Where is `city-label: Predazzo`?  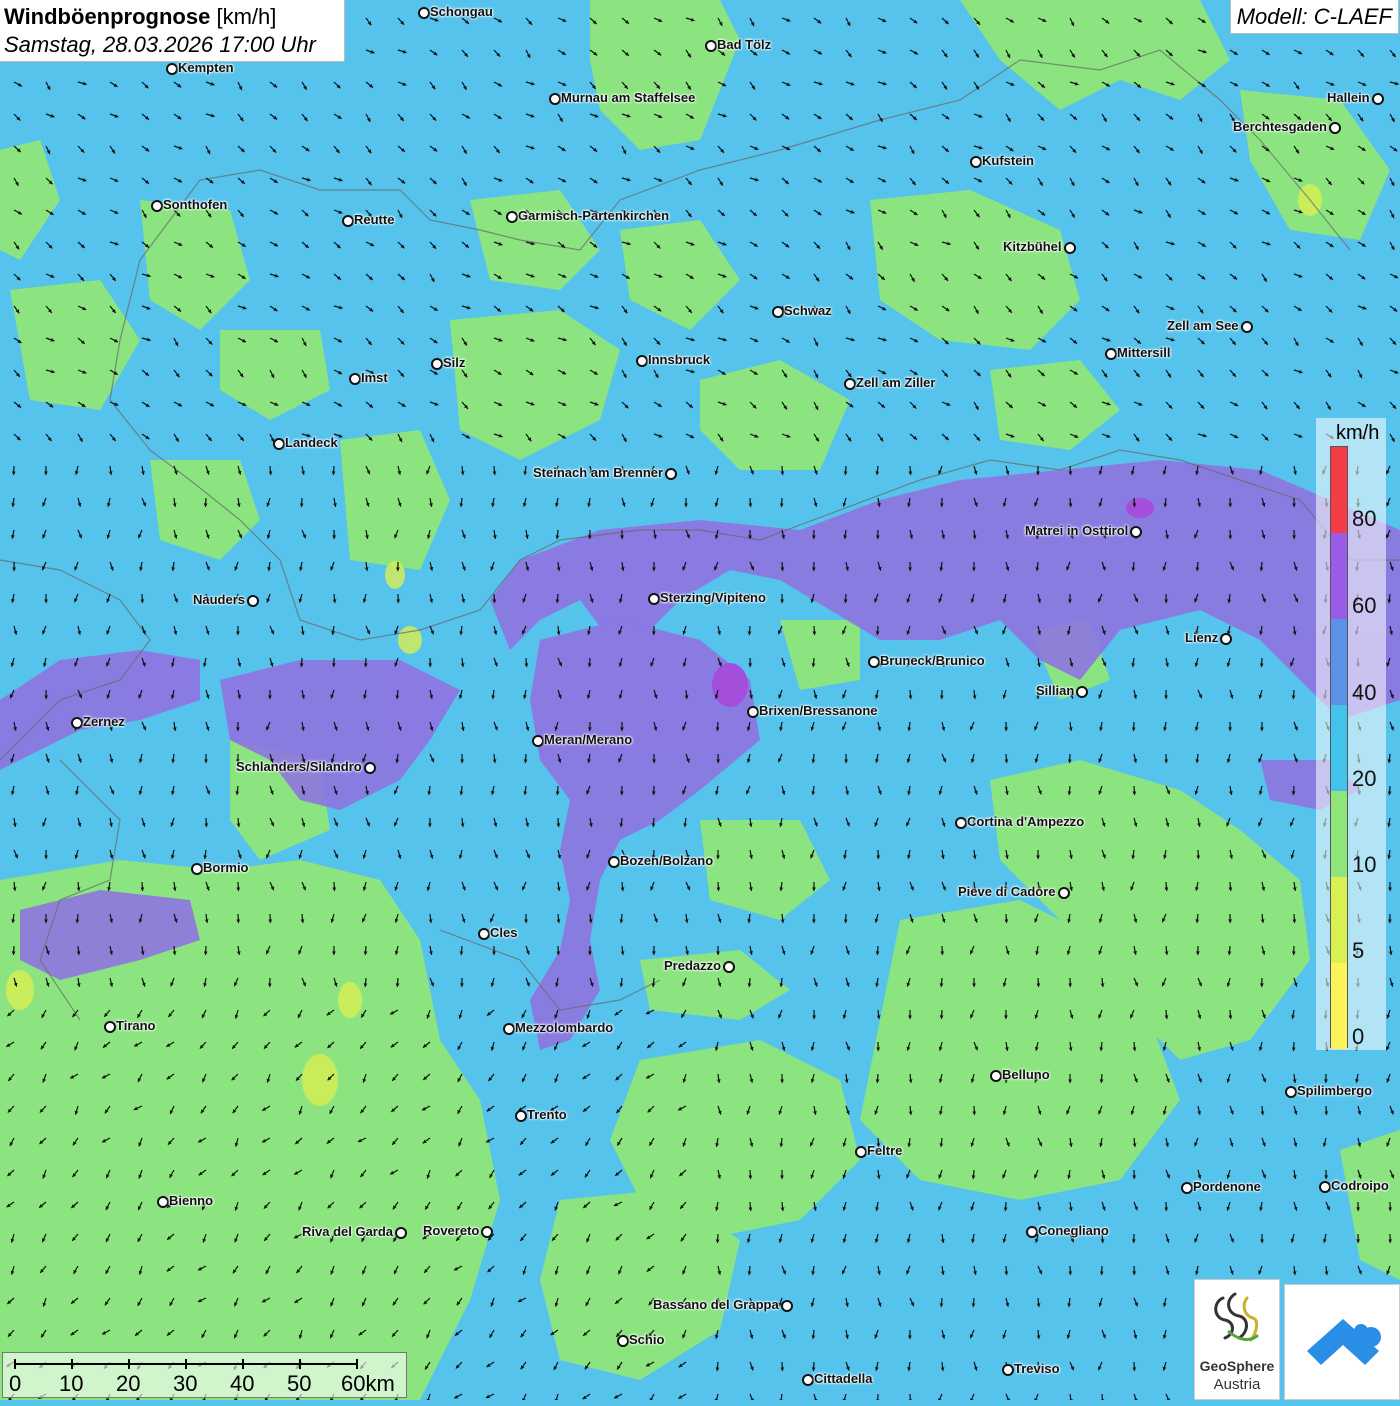
city-label: Predazzo is located at coordinates (692, 965).